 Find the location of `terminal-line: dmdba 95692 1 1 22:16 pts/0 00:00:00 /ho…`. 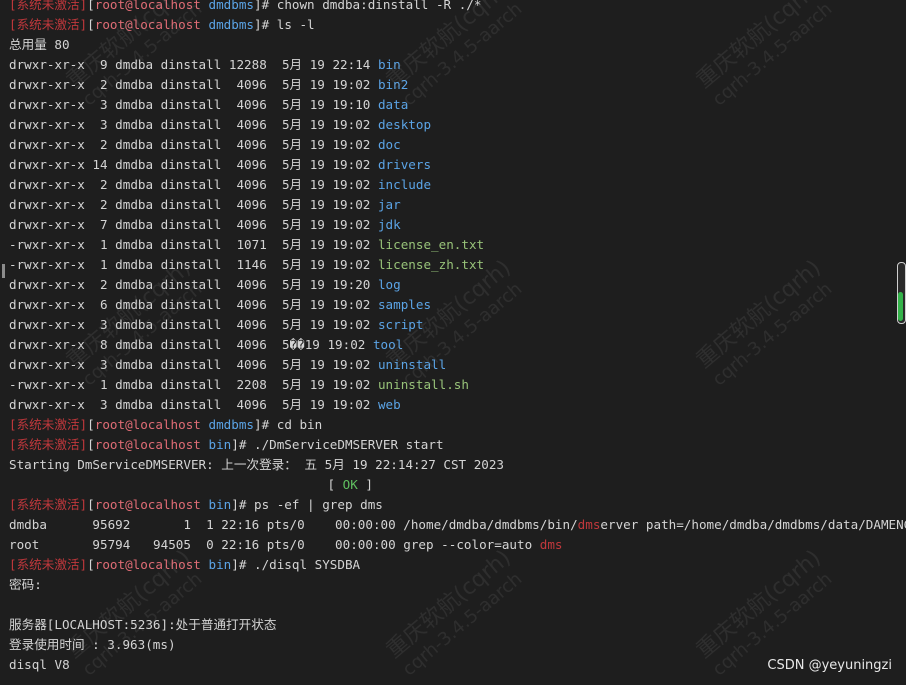

terminal-line: dmdba 95692 1 1 22:16 pts/0 00:00:00 /ho… is located at coordinates (457, 525).